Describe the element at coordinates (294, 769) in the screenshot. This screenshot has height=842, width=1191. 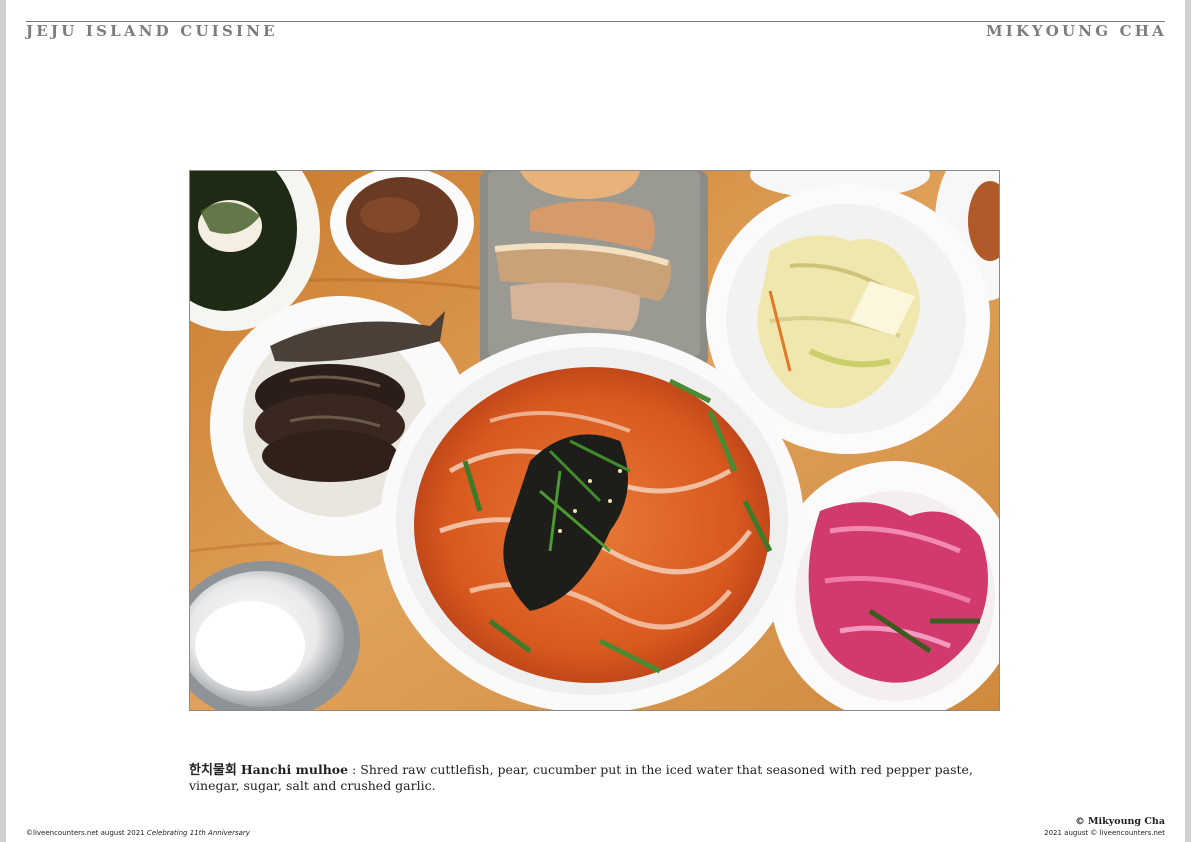
I see `dish-name: Hanchi mulhoe` at that location.